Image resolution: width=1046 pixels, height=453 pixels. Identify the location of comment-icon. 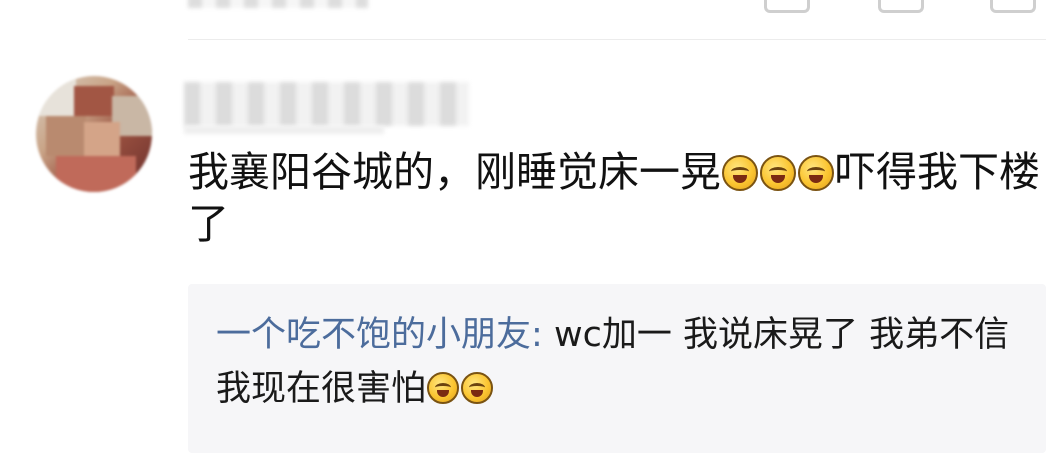
(901, 6).